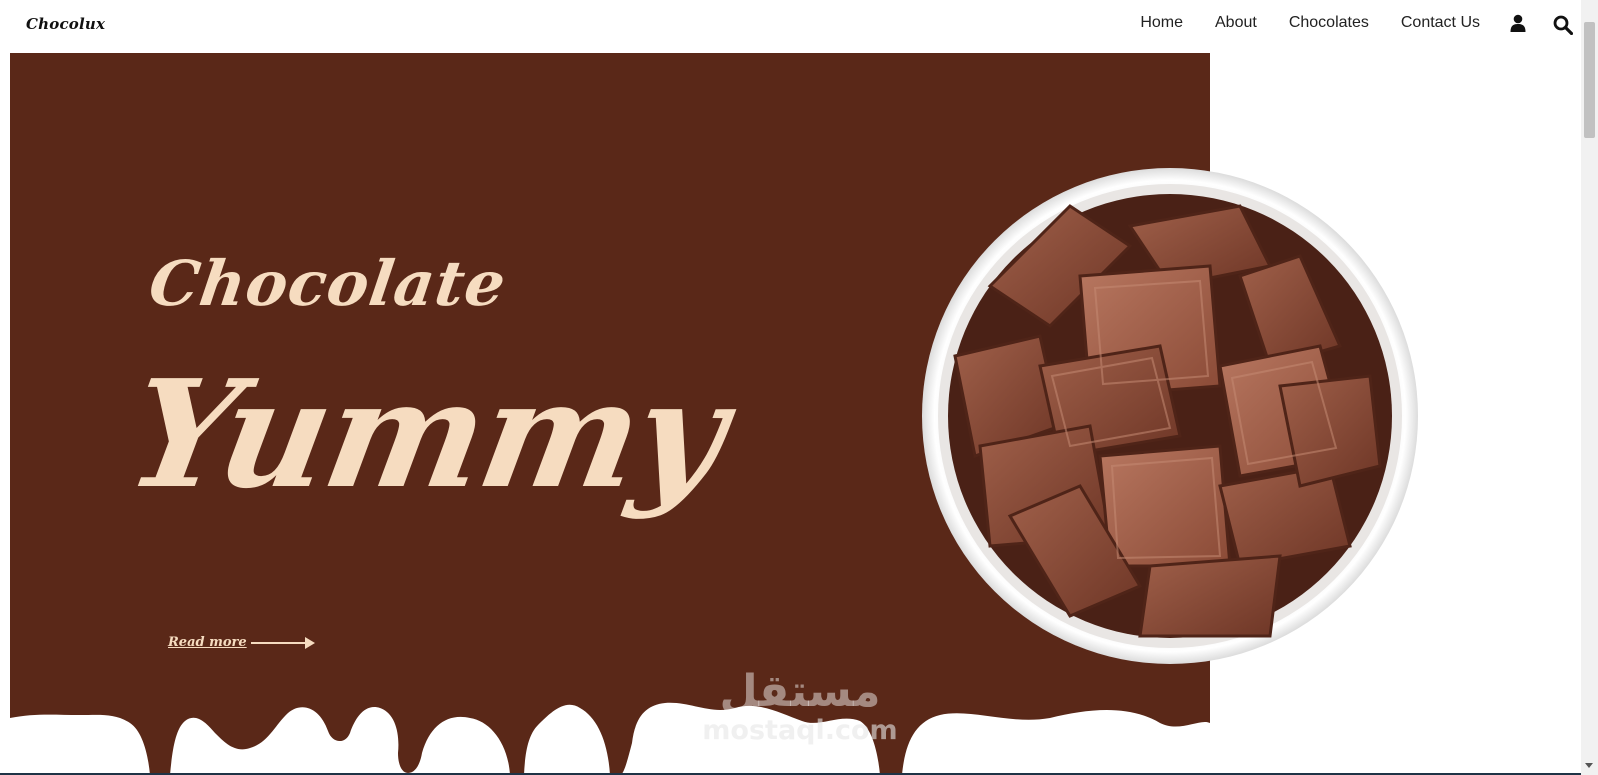 This screenshot has width=1598, height=775. I want to click on hero-title-chocolate: Chocolate, so click(327, 283).